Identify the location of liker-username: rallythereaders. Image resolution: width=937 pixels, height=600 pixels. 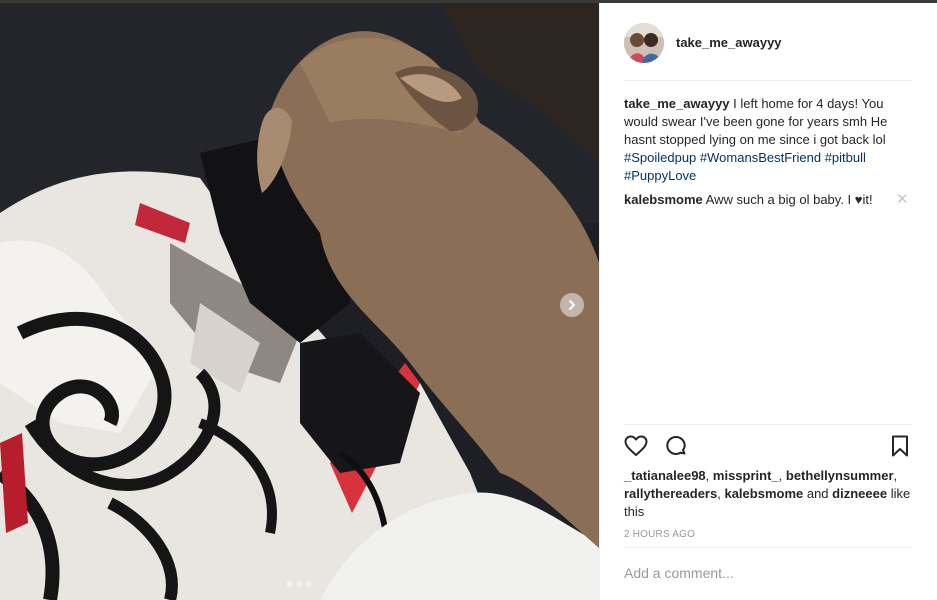
(670, 493).